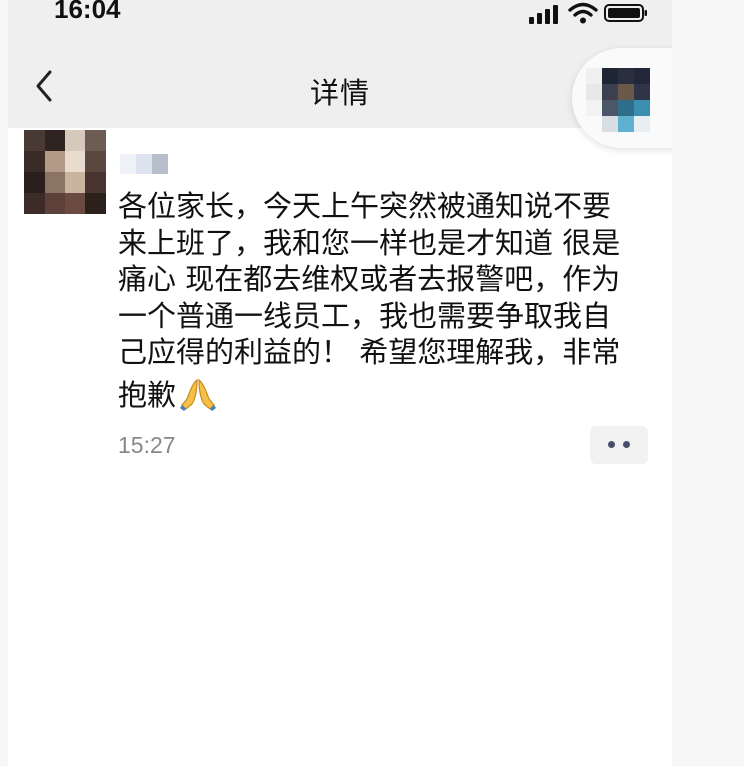 This screenshot has width=744, height=766. What do you see at coordinates (369, 352) in the screenshot?
I see `message-line: 己应得的利益的！ 希望您理解我，非常` at bounding box center [369, 352].